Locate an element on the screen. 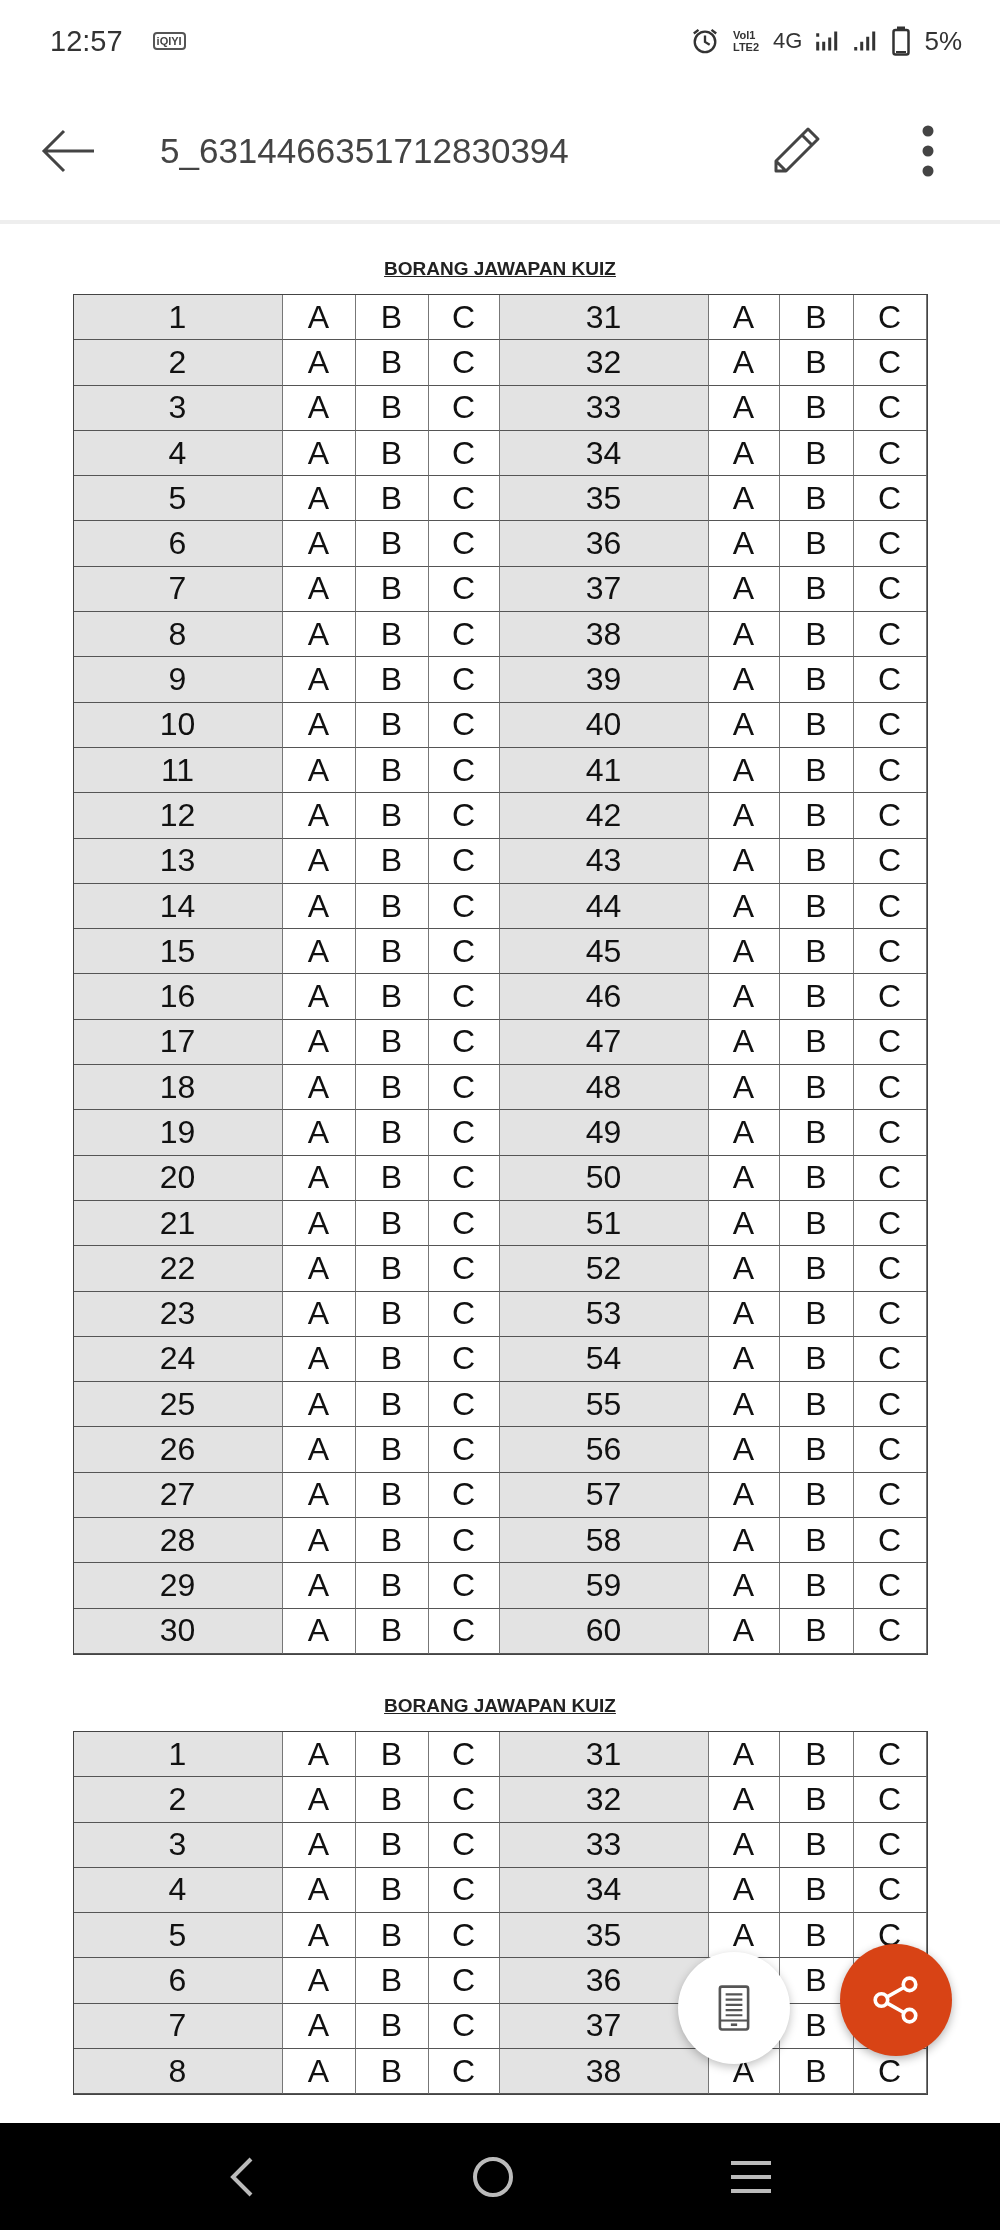 Image resolution: width=1000 pixels, height=2230 pixels. question-number: 52 is located at coordinates (604, 1269).